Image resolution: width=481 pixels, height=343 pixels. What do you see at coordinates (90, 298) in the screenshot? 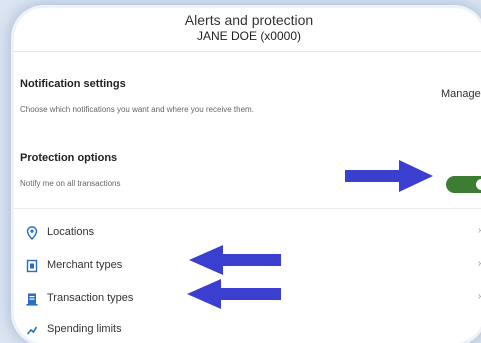
I see `list-item-label: Transaction types` at bounding box center [90, 298].